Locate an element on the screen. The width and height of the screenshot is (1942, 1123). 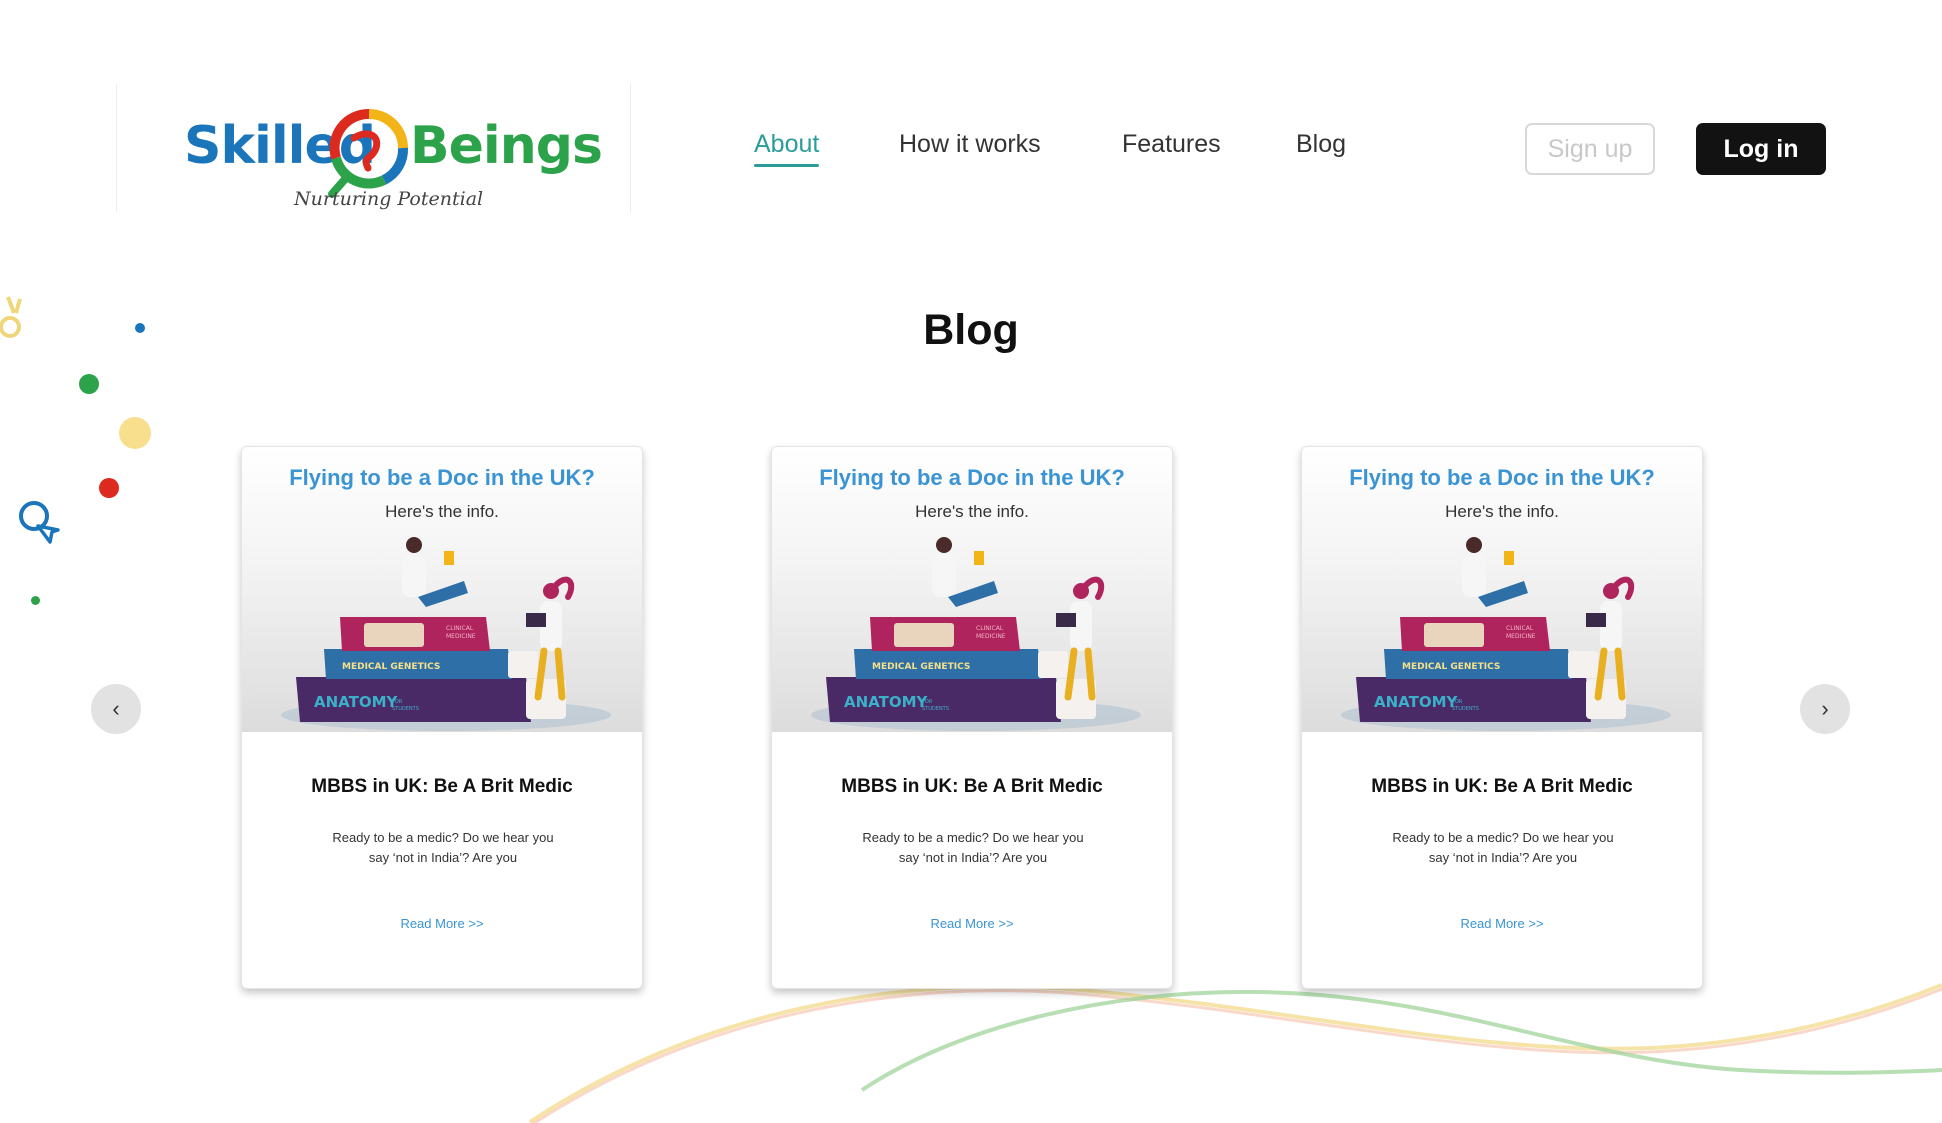
award-badge-icon is located at coordinates (39, 522).